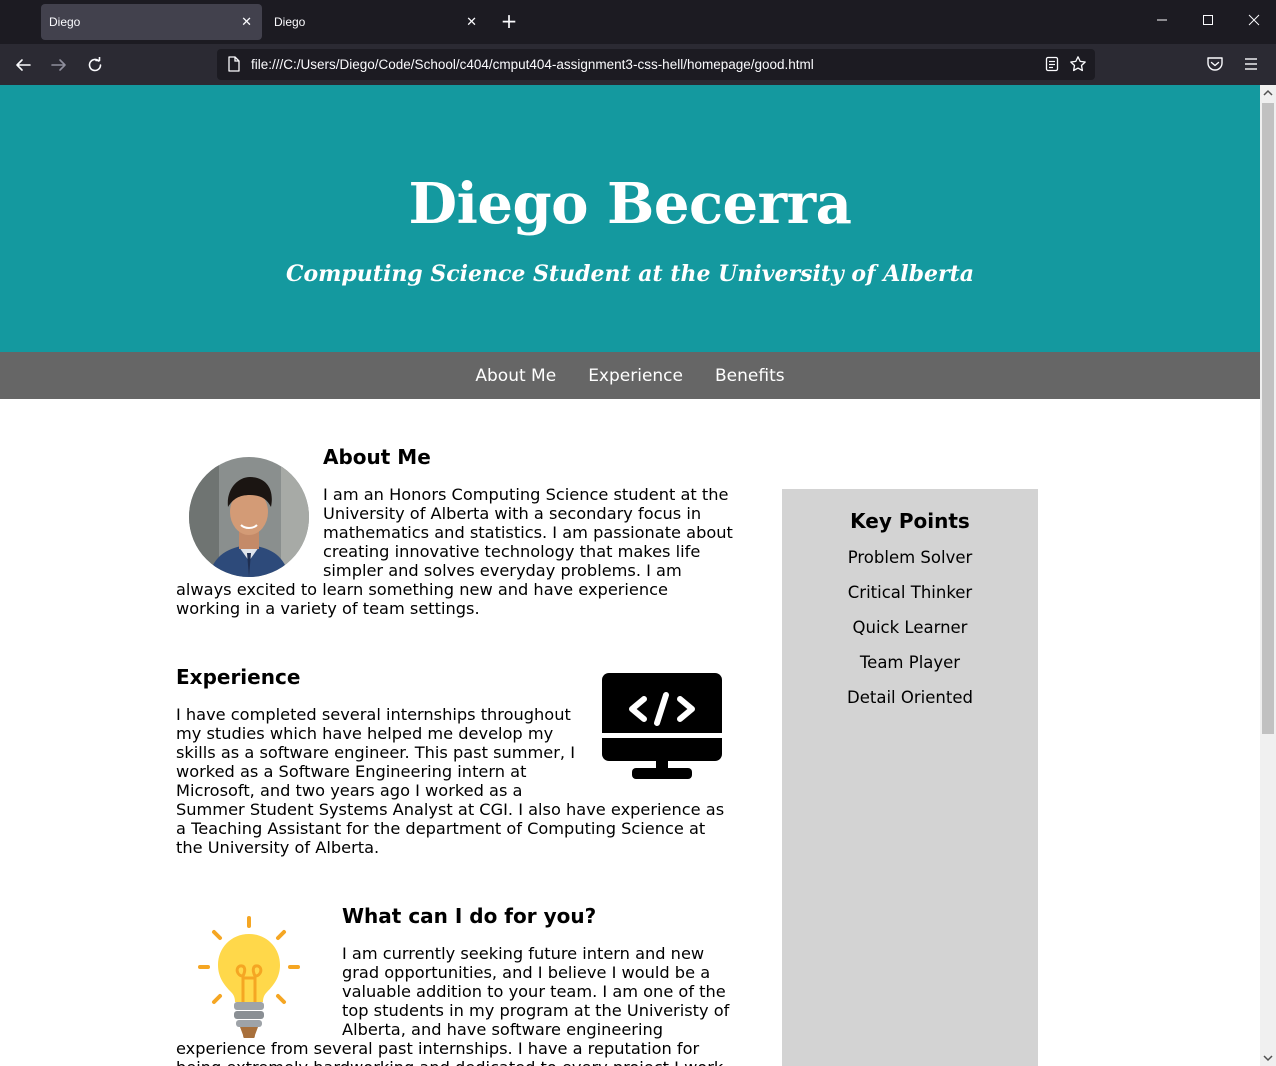 The width and height of the screenshot is (1276, 1066). What do you see at coordinates (234, 66) in the screenshot?
I see `page-icon` at bounding box center [234, 66].